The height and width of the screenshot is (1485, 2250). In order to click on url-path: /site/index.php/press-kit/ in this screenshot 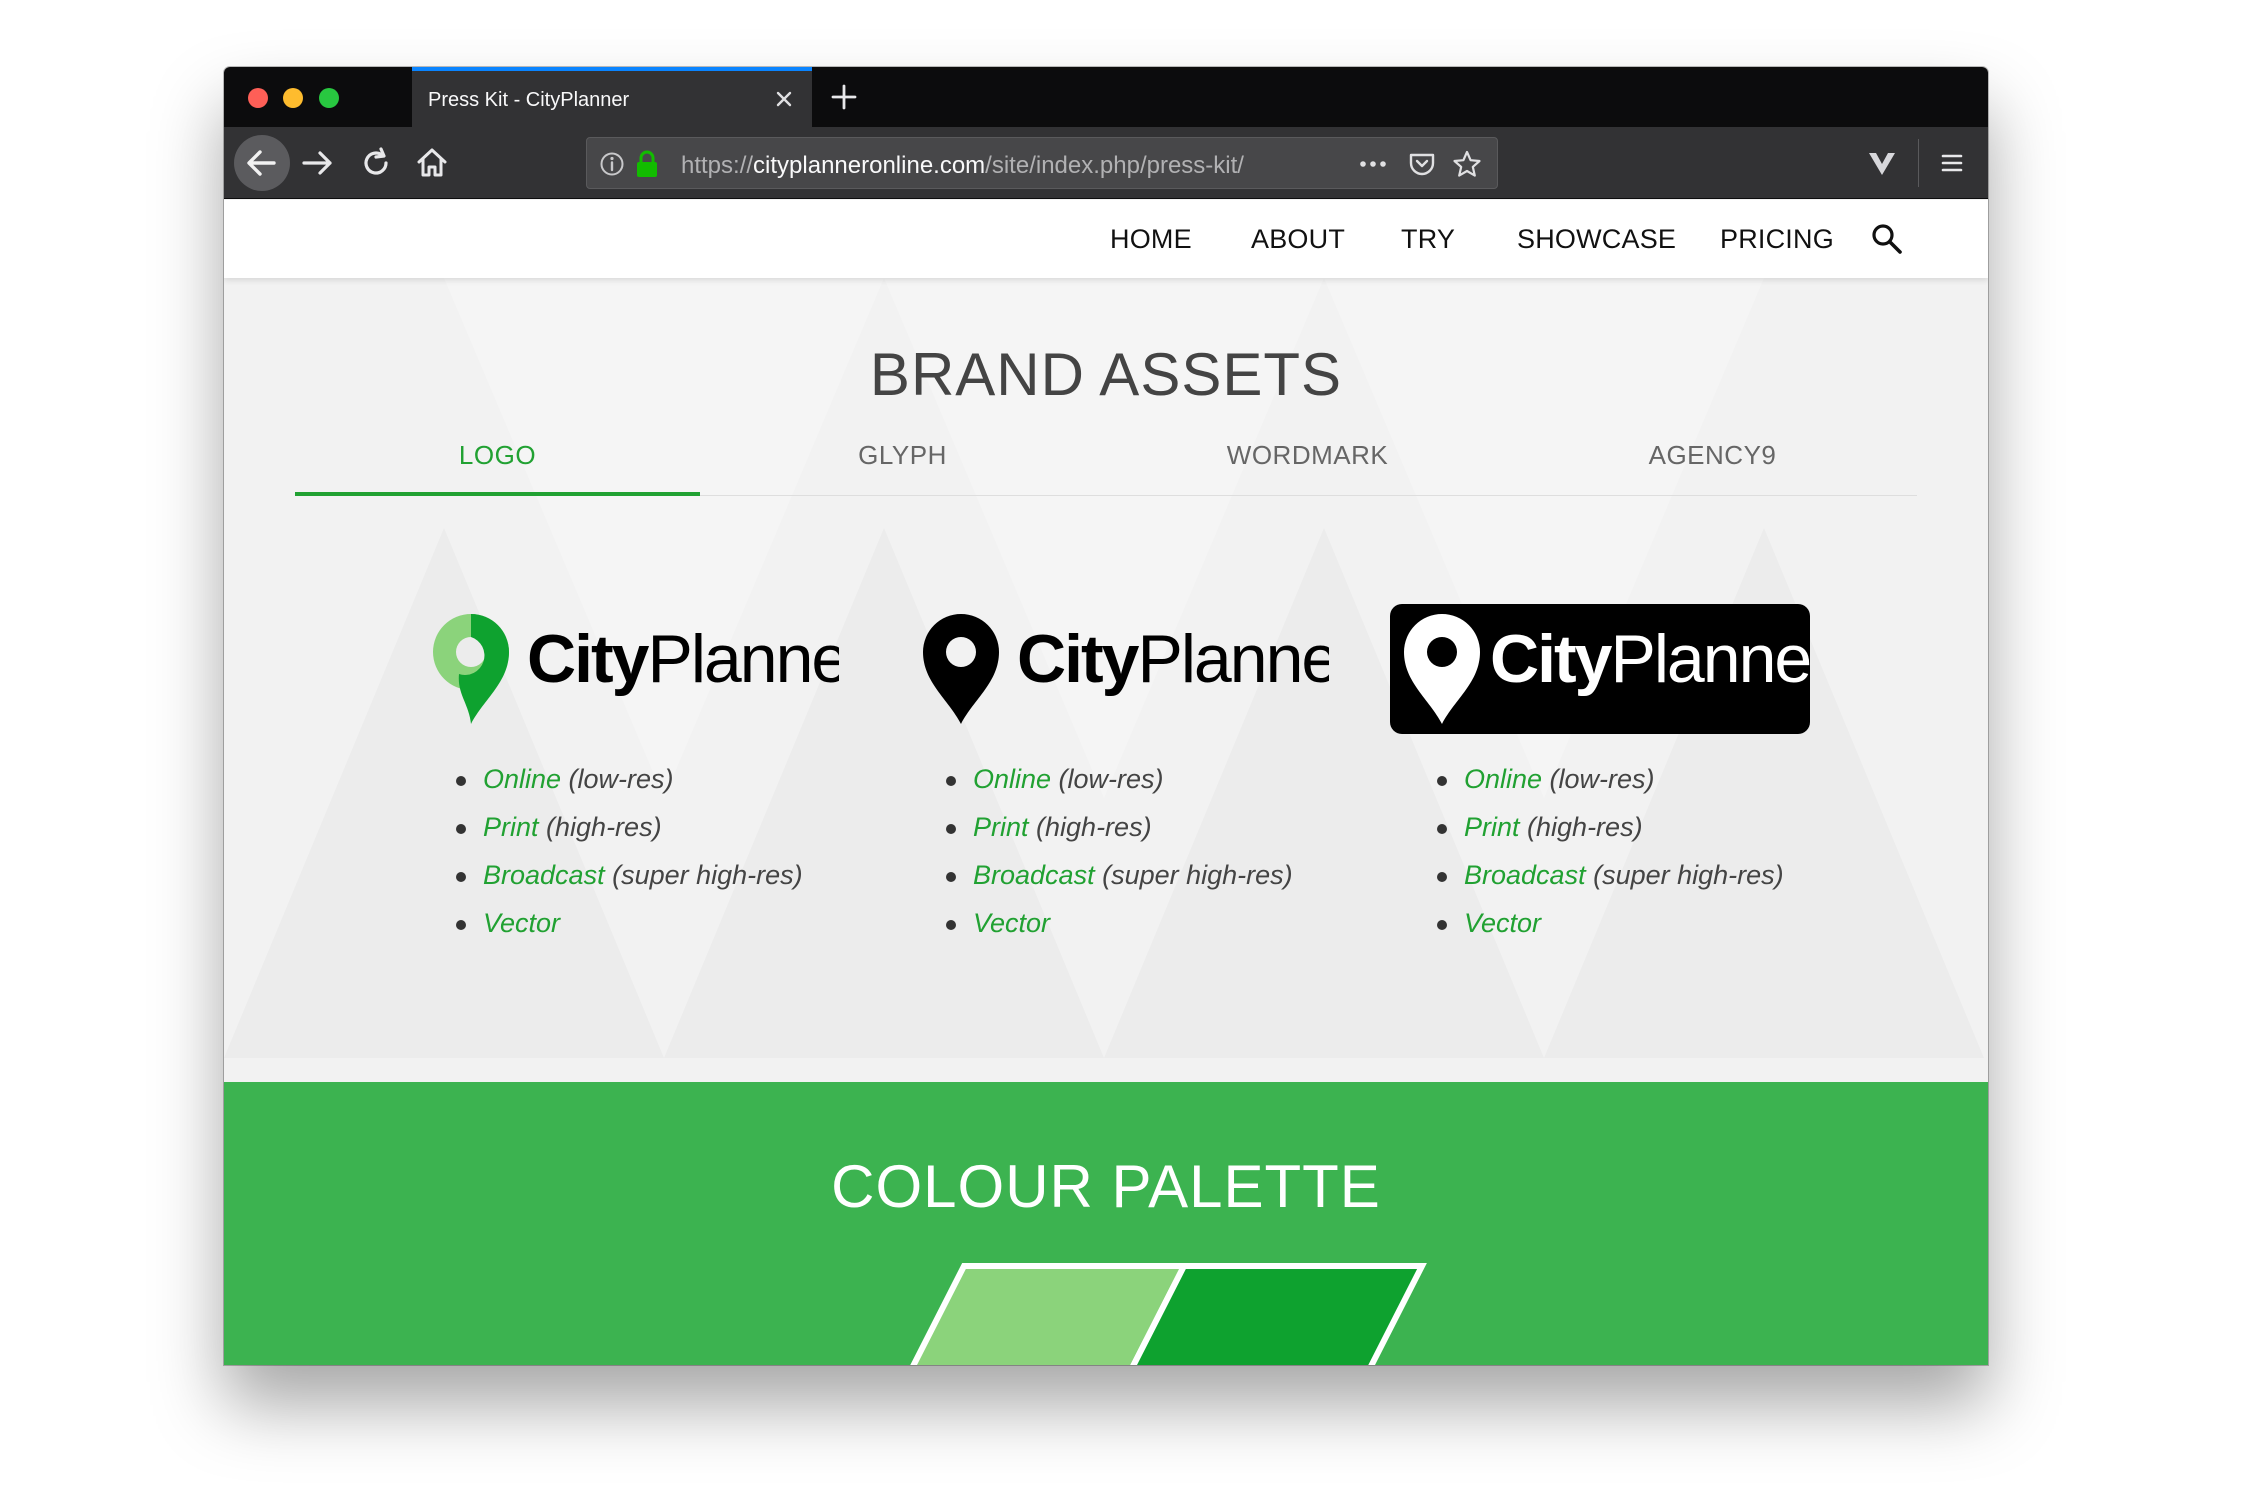, I will do `click(1114, 165)`.